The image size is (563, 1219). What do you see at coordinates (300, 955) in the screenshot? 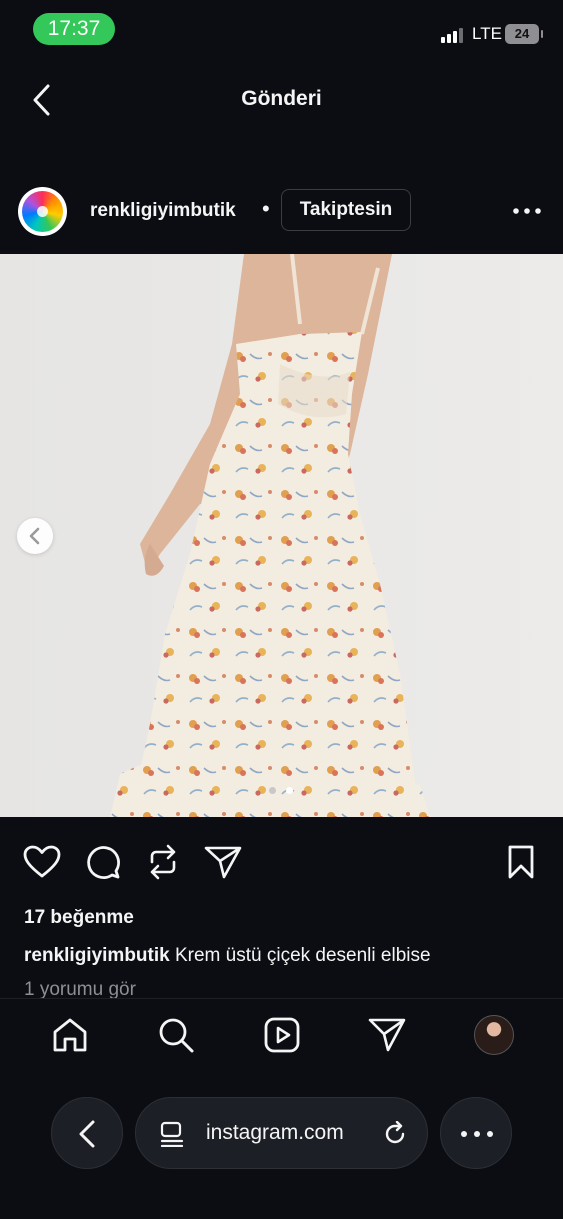
I see `caption-text: Krem üstü çiçek desenli elbise` at bounding box center [300, 955].